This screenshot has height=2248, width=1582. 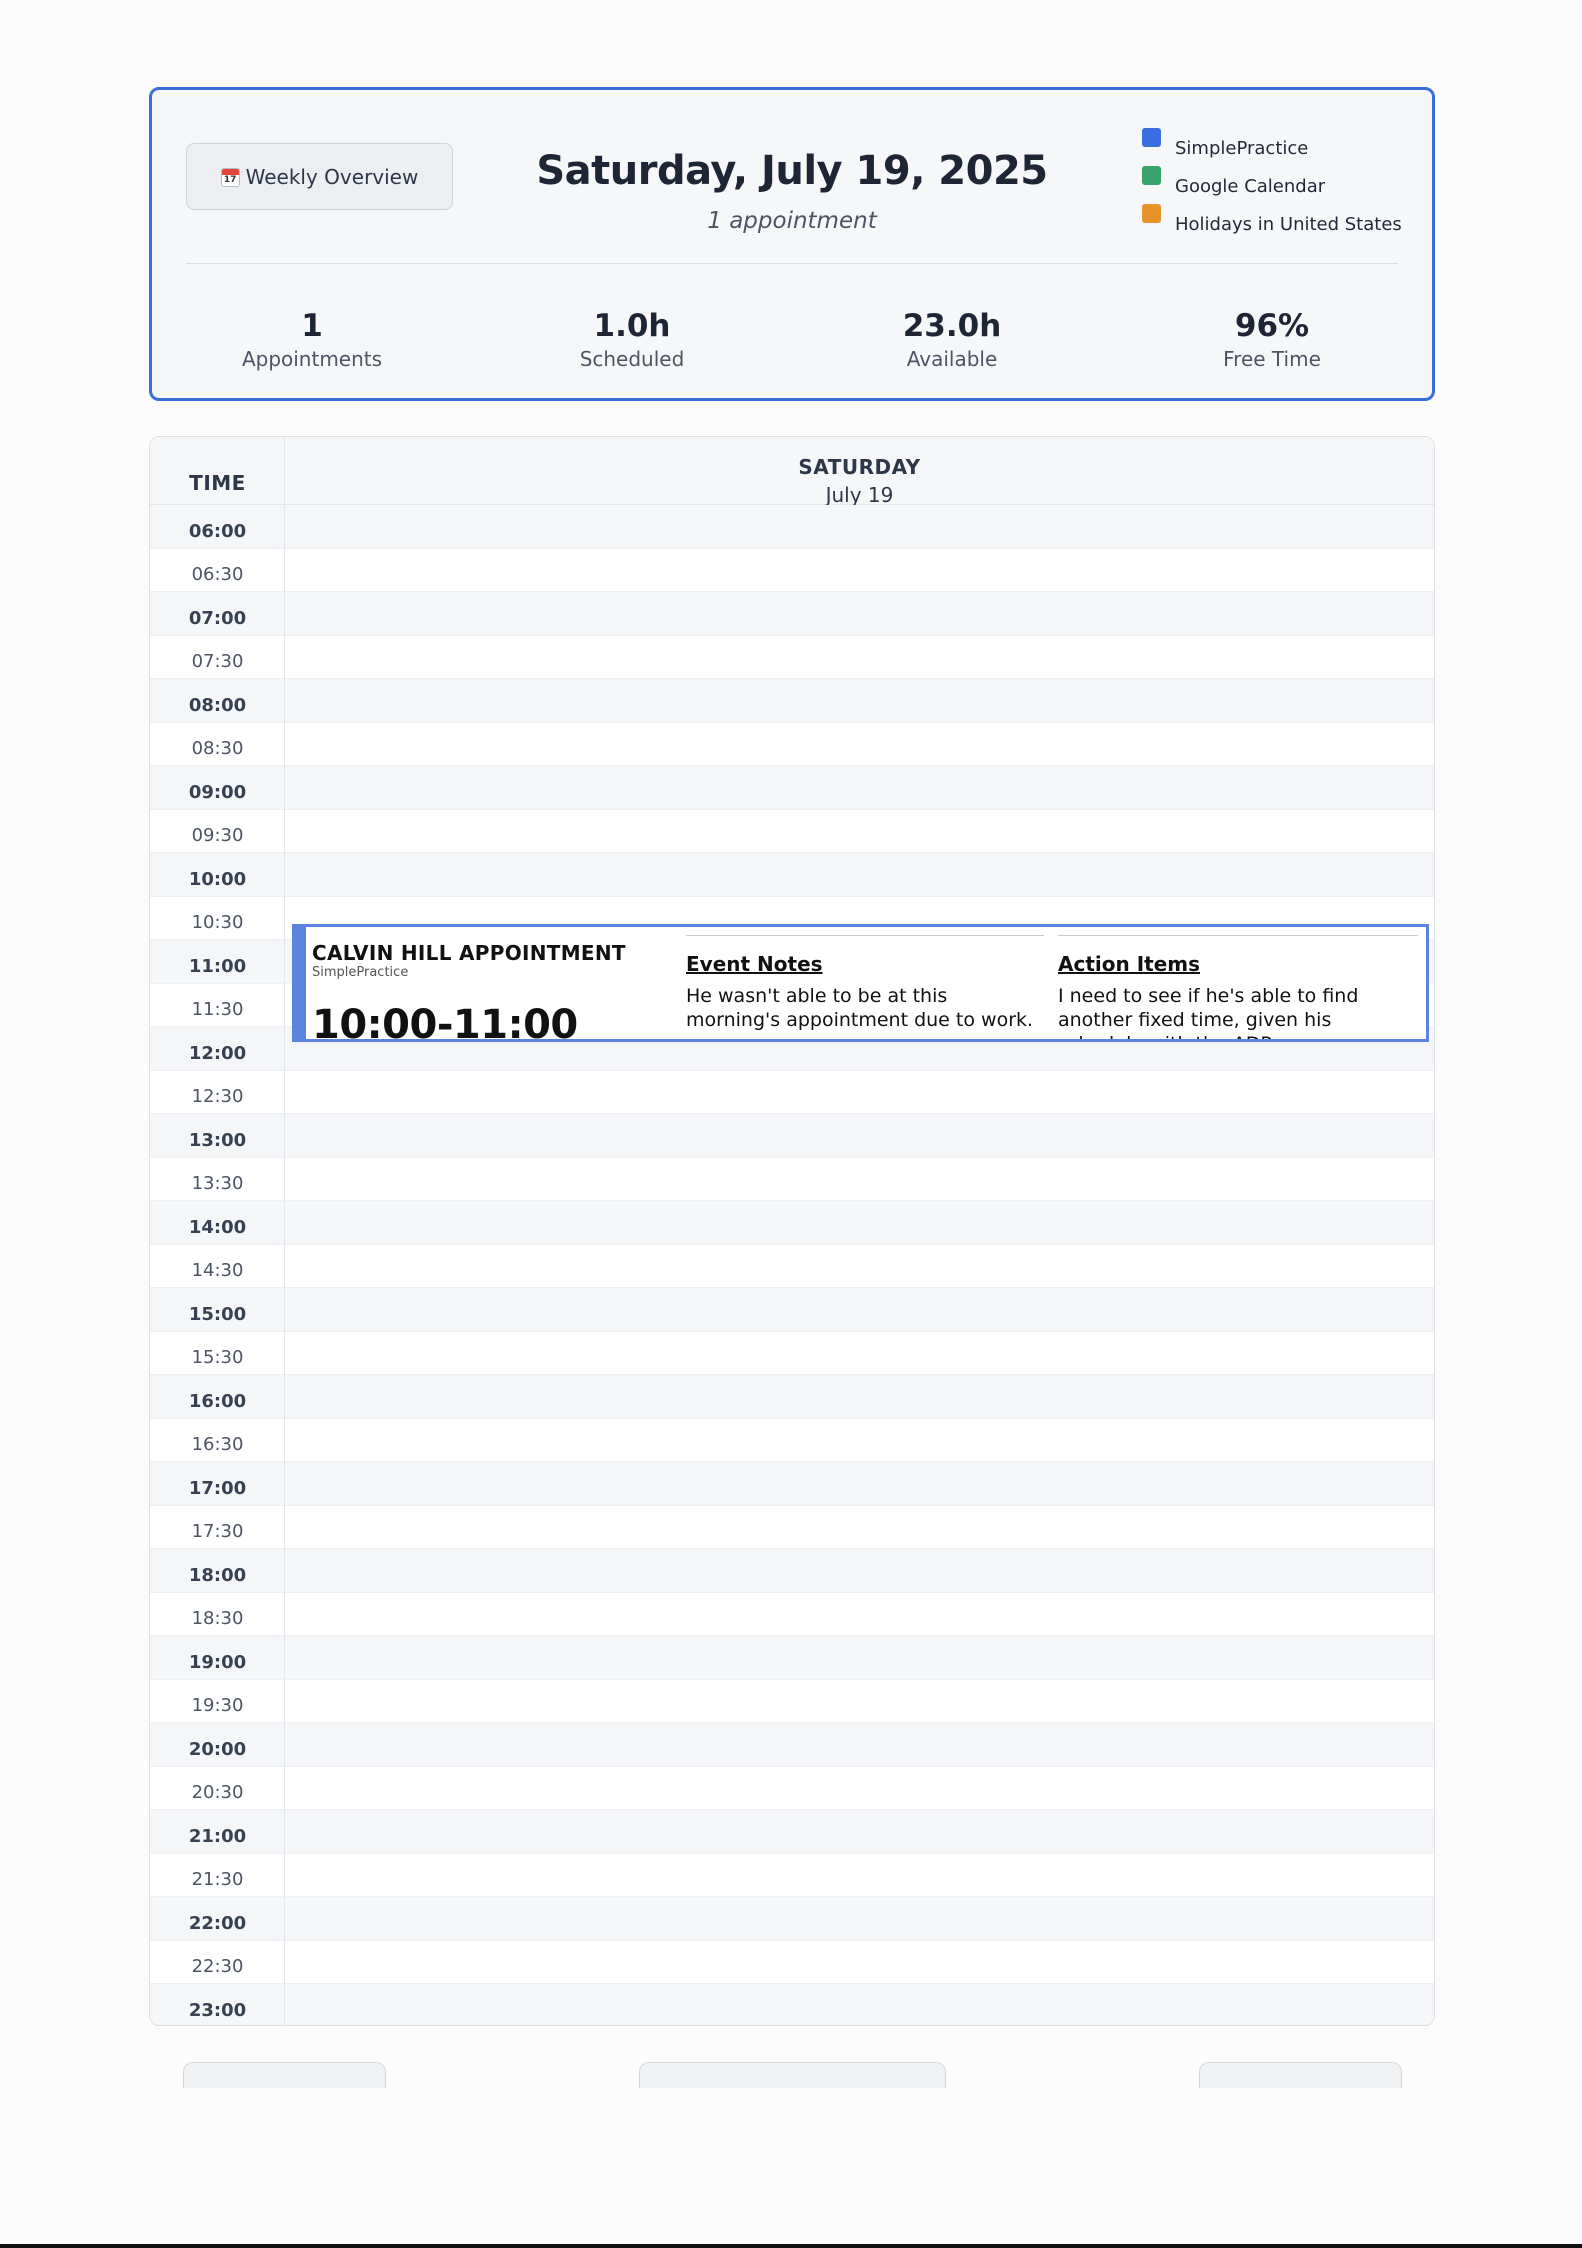 I want to click on appointment-time-range: 10:00-11:00, so click(x=445, y=1020).